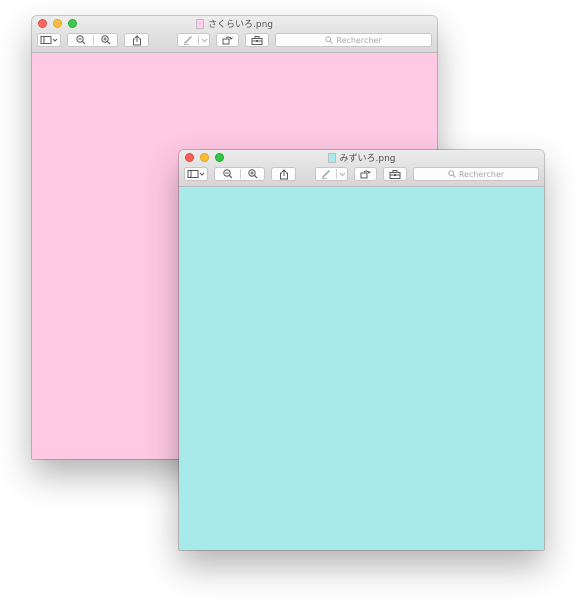 The image size is (576, 600). I want to click on window-title: さくらいろ.png, so click(234, 23).